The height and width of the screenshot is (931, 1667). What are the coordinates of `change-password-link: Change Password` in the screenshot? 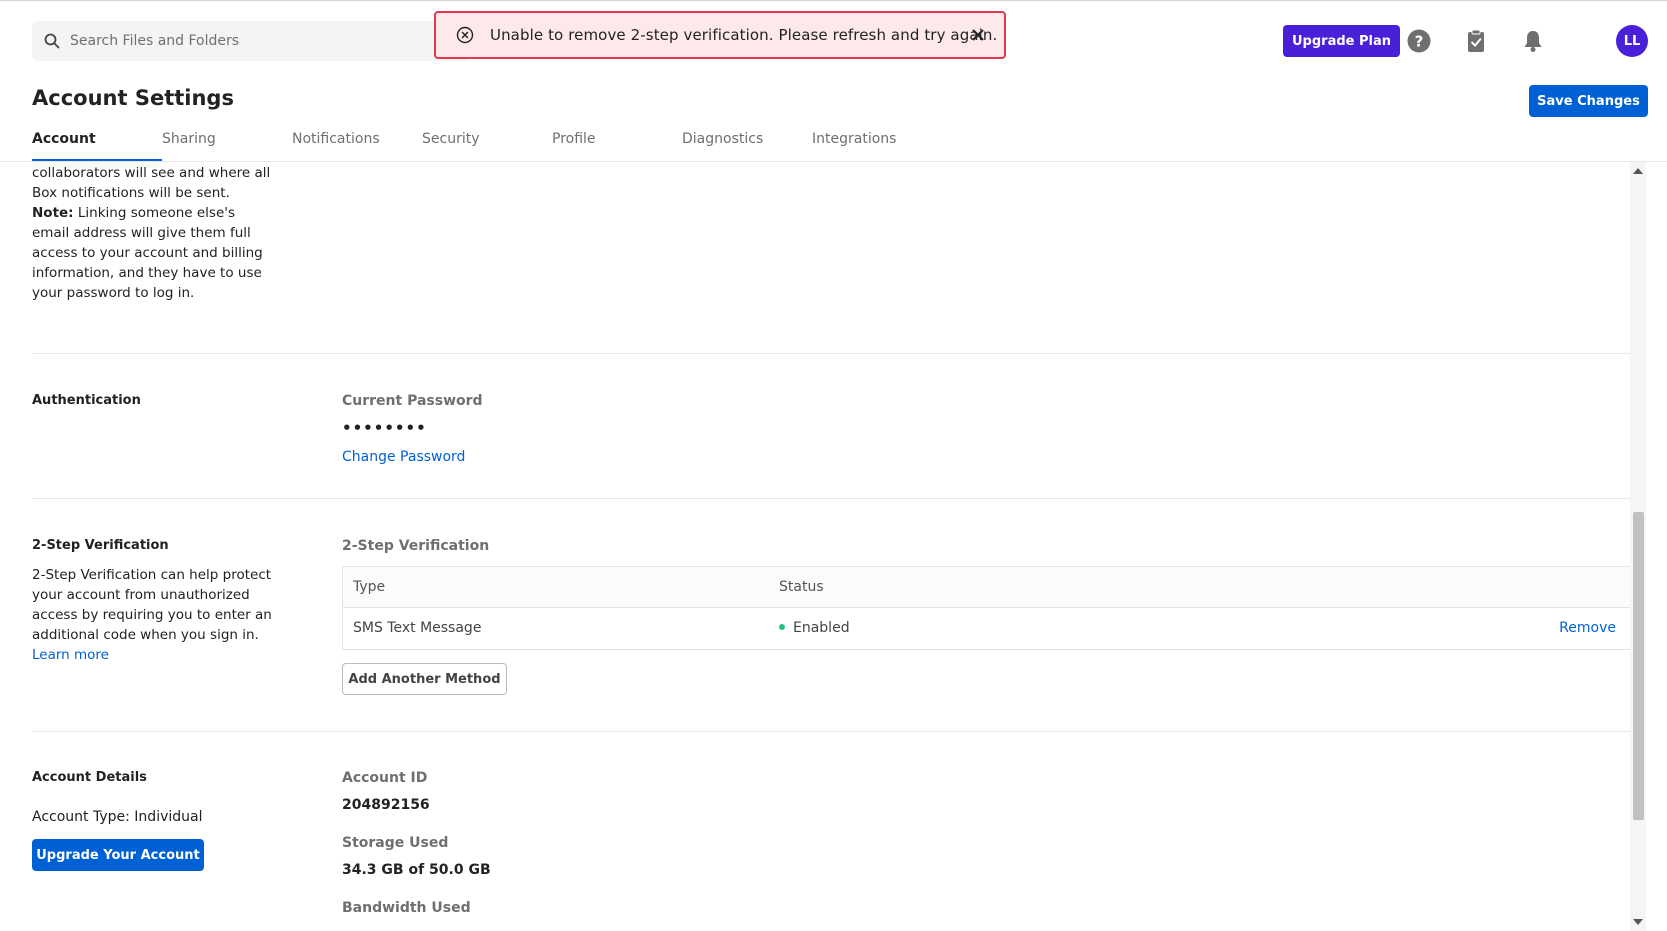 It's located at (403, 457).